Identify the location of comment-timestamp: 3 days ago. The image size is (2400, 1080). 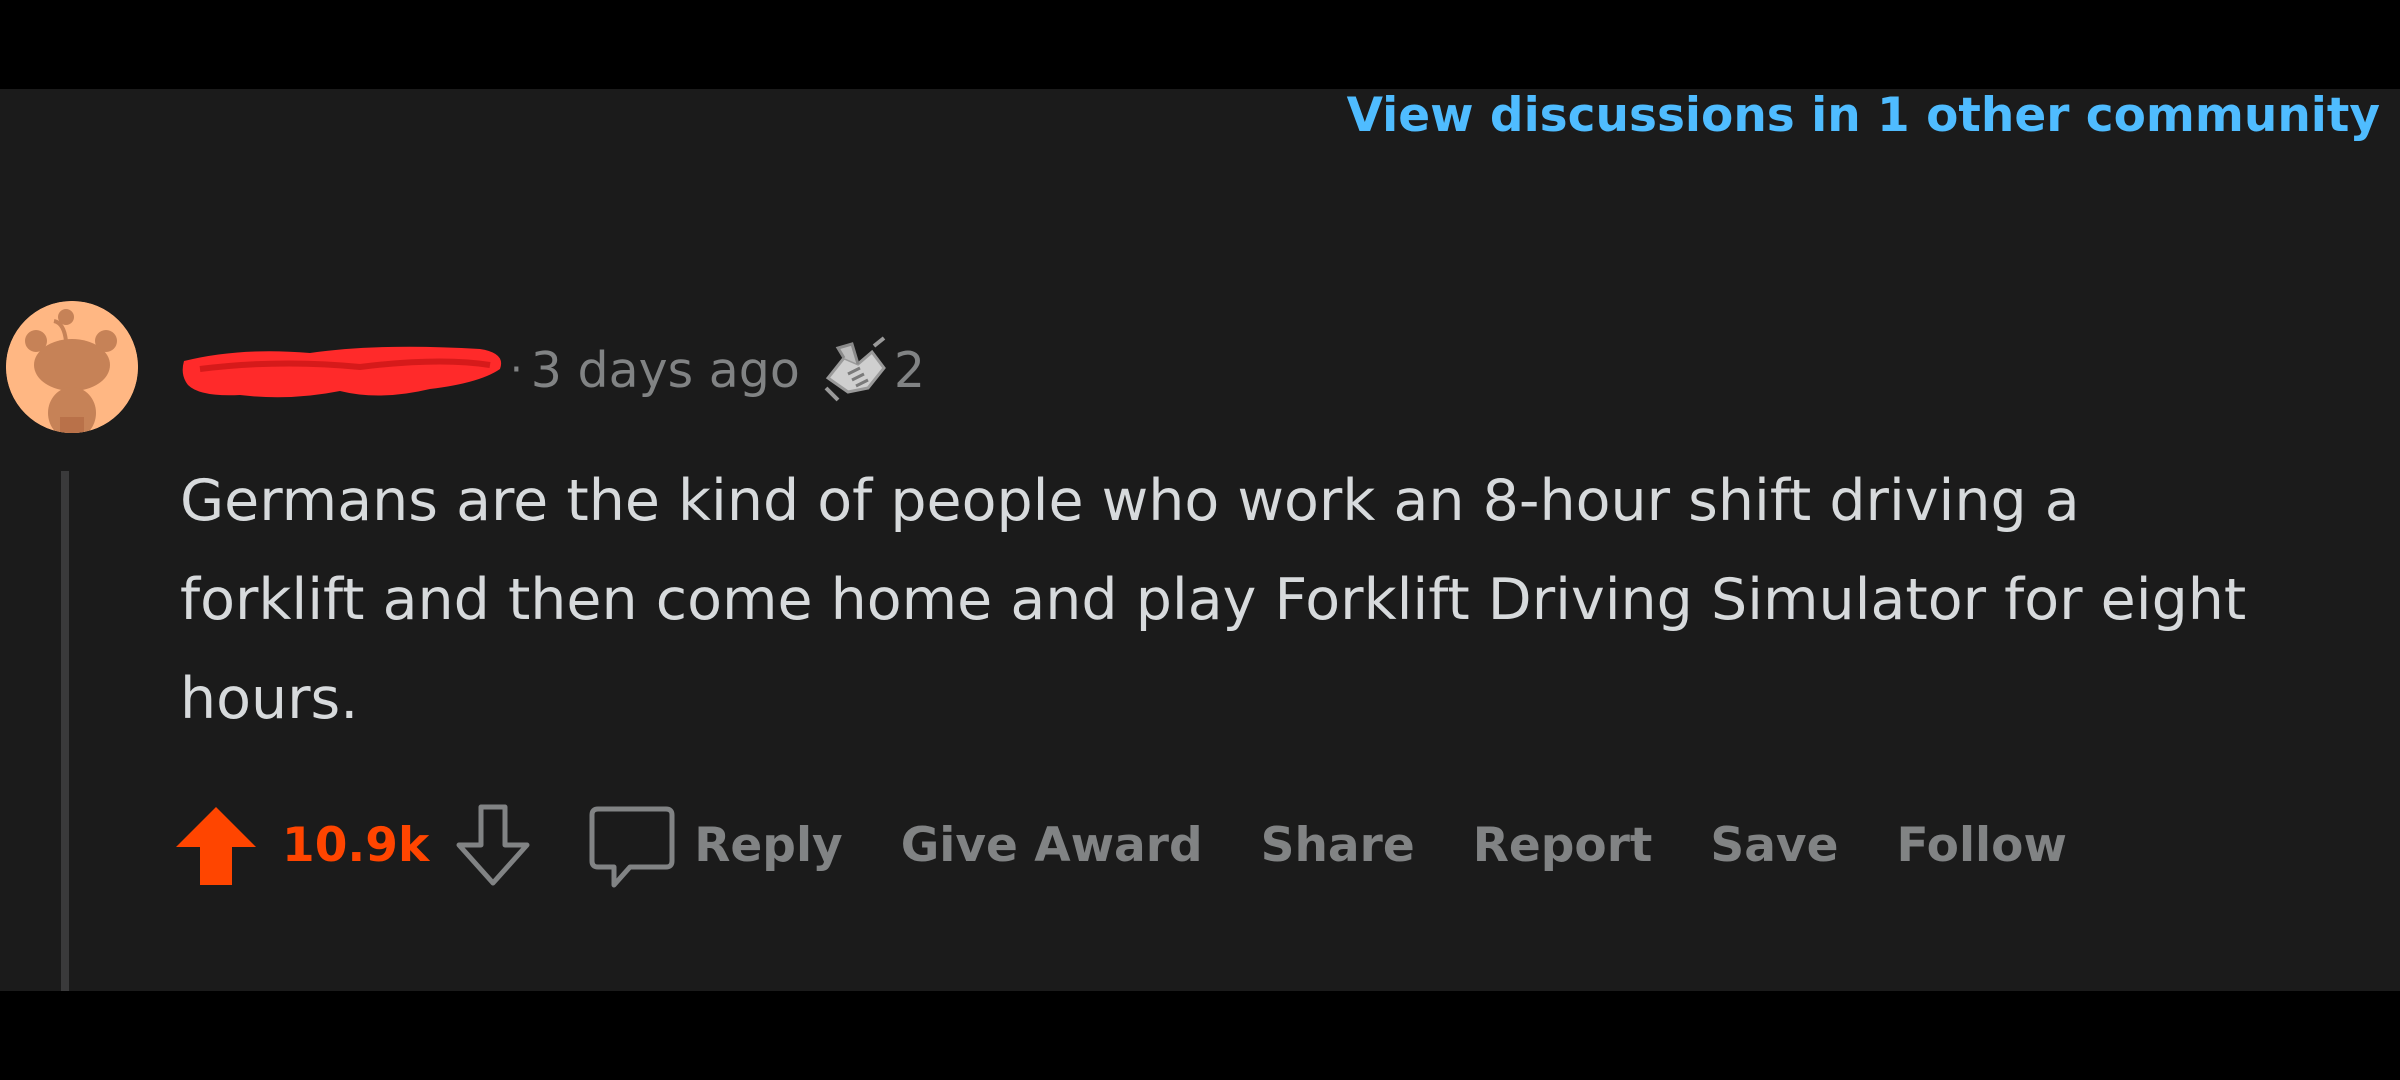
(665, 370).